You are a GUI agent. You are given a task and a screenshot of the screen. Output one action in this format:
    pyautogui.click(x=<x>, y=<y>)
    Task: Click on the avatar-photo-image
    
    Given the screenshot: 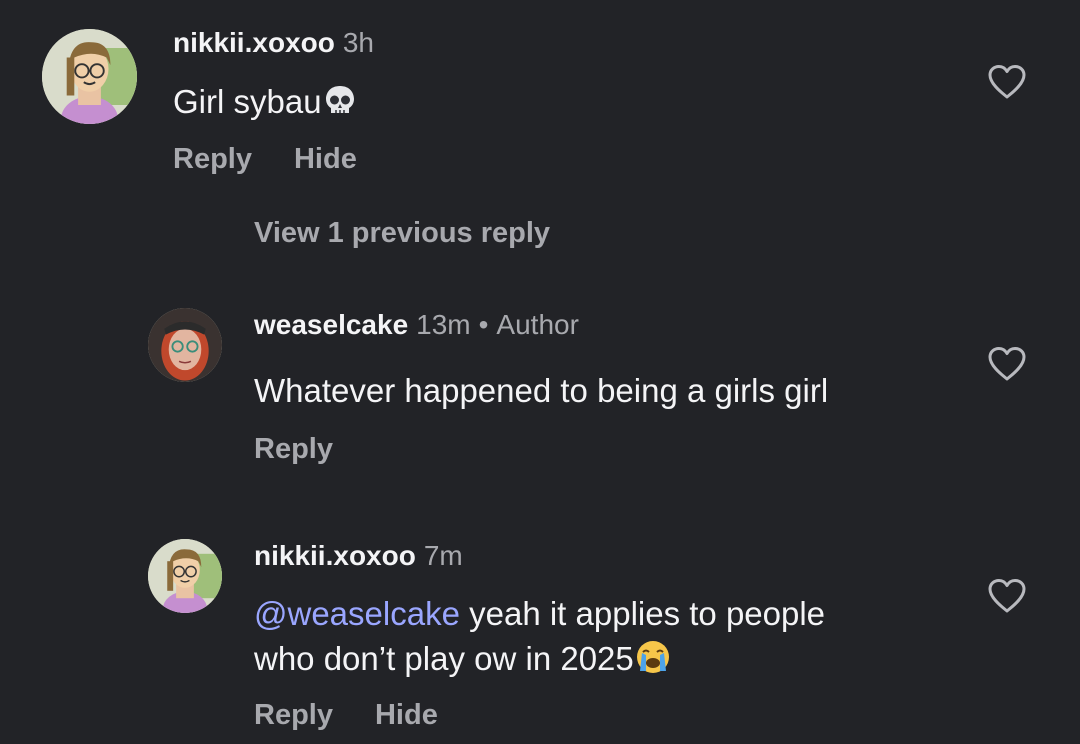 What is the action you would take?
    pyautogui.click(x=185, y=345)
    